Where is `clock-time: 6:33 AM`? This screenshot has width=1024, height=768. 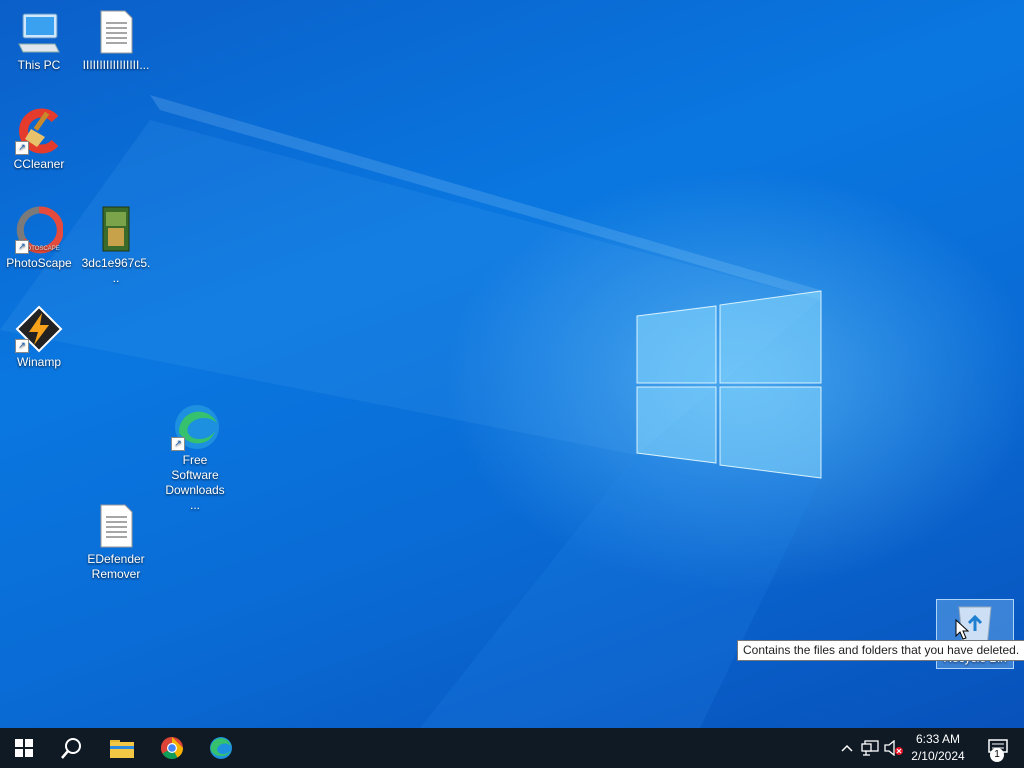
clock-time: 6:33 AM is located at coordinates (938, 739).